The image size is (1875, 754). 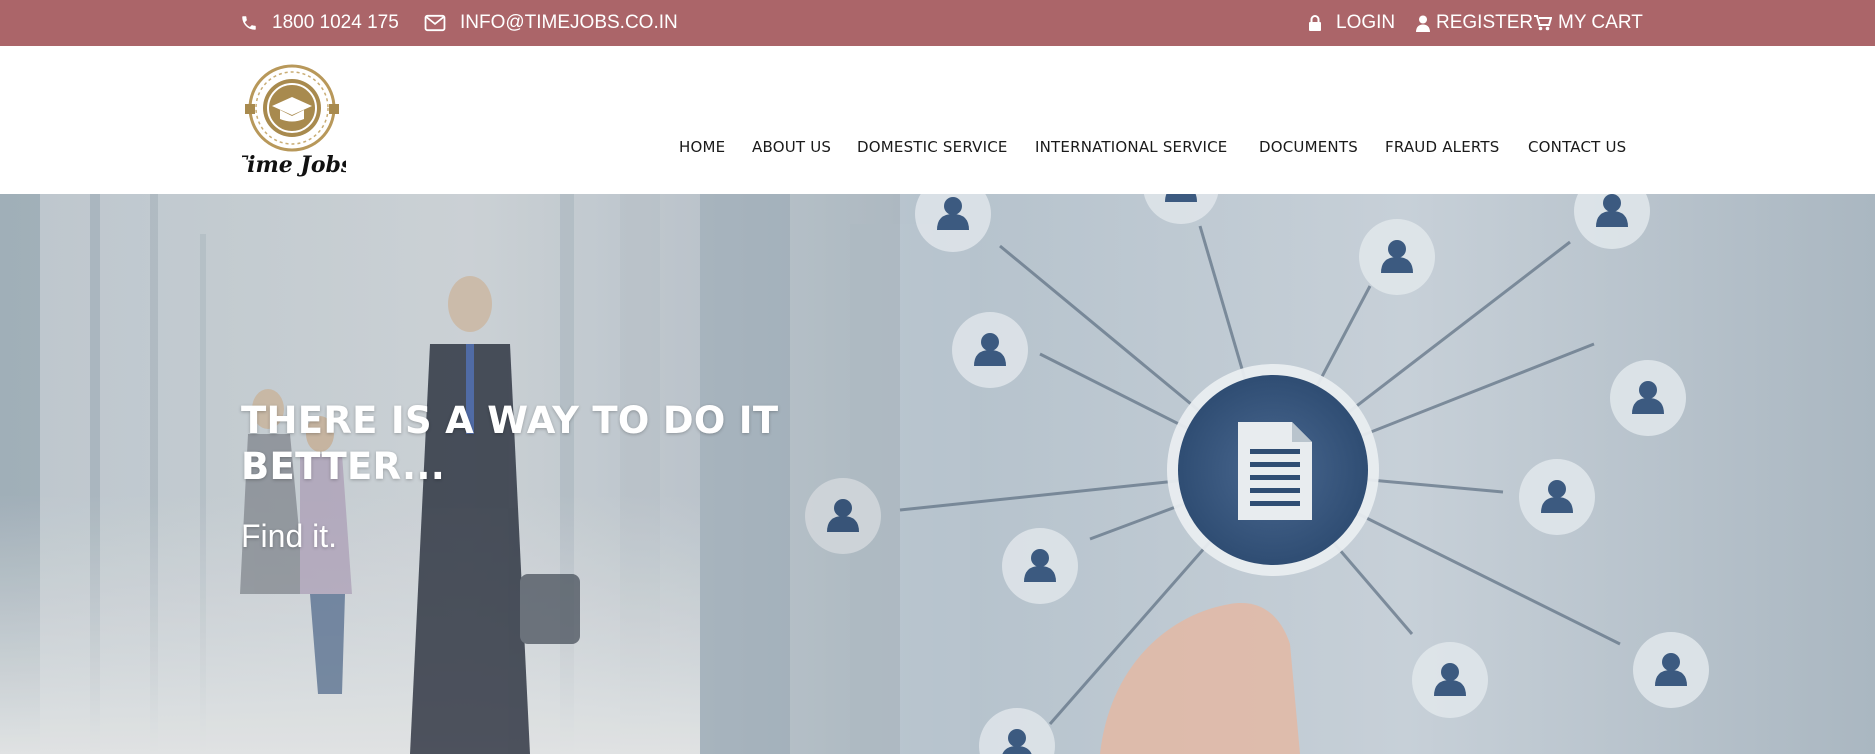 I want to click on nav-contact-us: CONTACT US, so click(x=1577, y=147).